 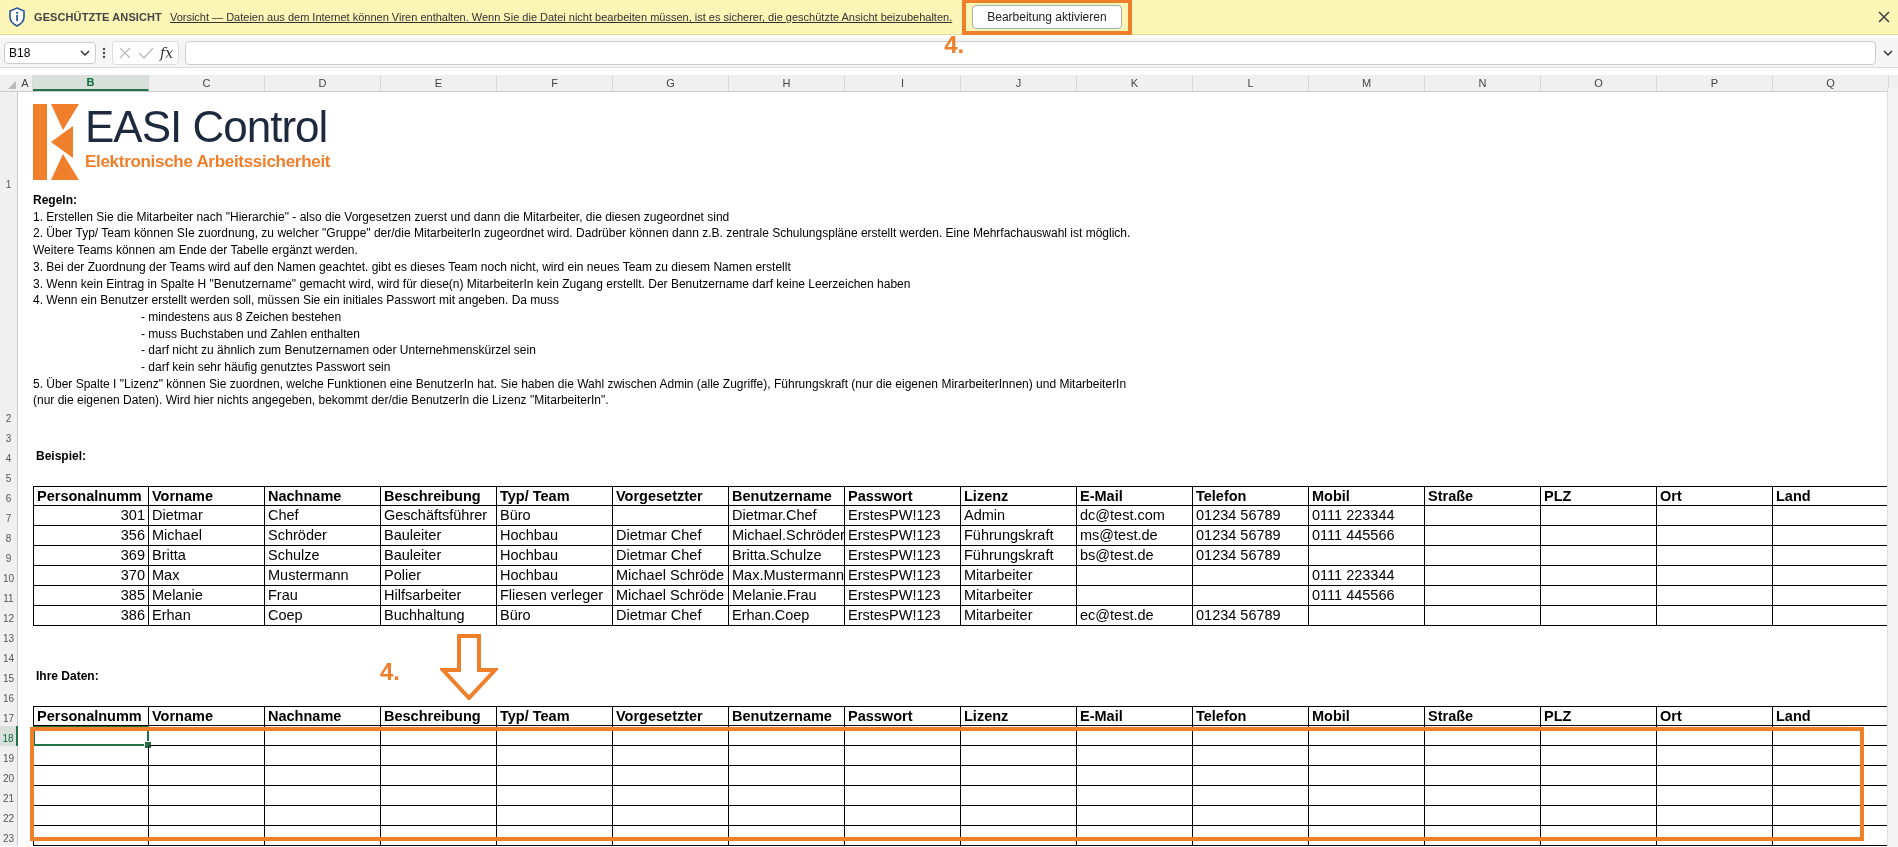 I want to click on column-header: B, so click(x=91, y=83).